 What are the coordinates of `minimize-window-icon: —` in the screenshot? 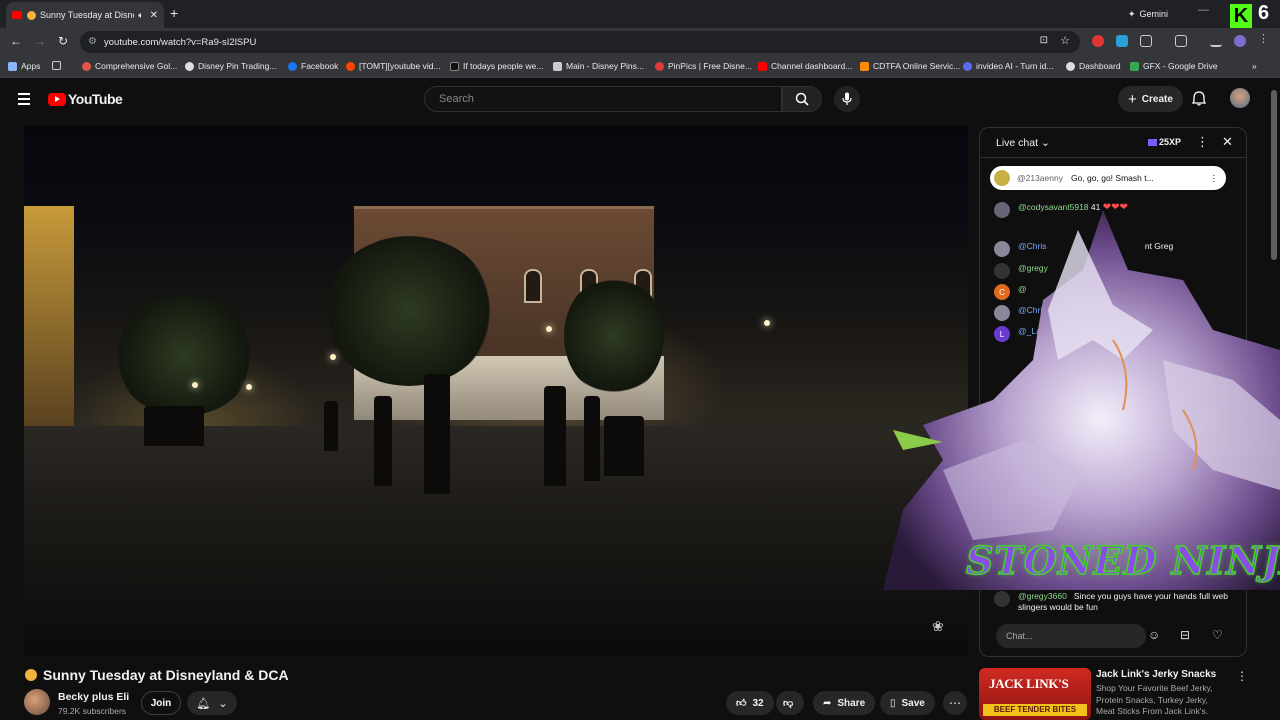 It's located at (1203, 10).